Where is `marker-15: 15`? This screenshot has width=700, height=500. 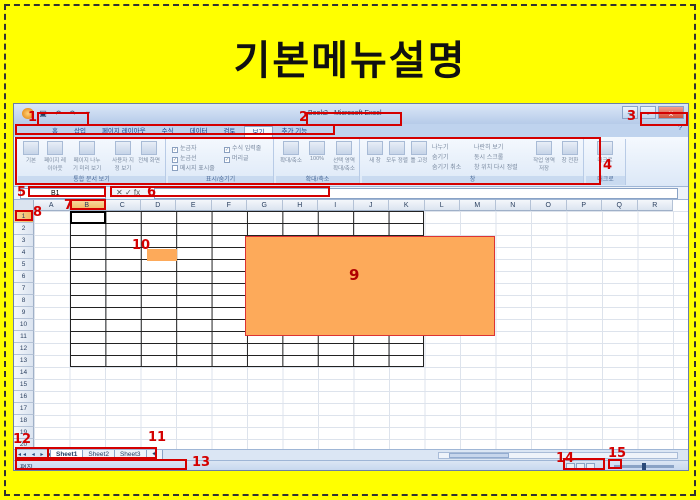 marker-15: 15 is located at coordinates (617, 453).